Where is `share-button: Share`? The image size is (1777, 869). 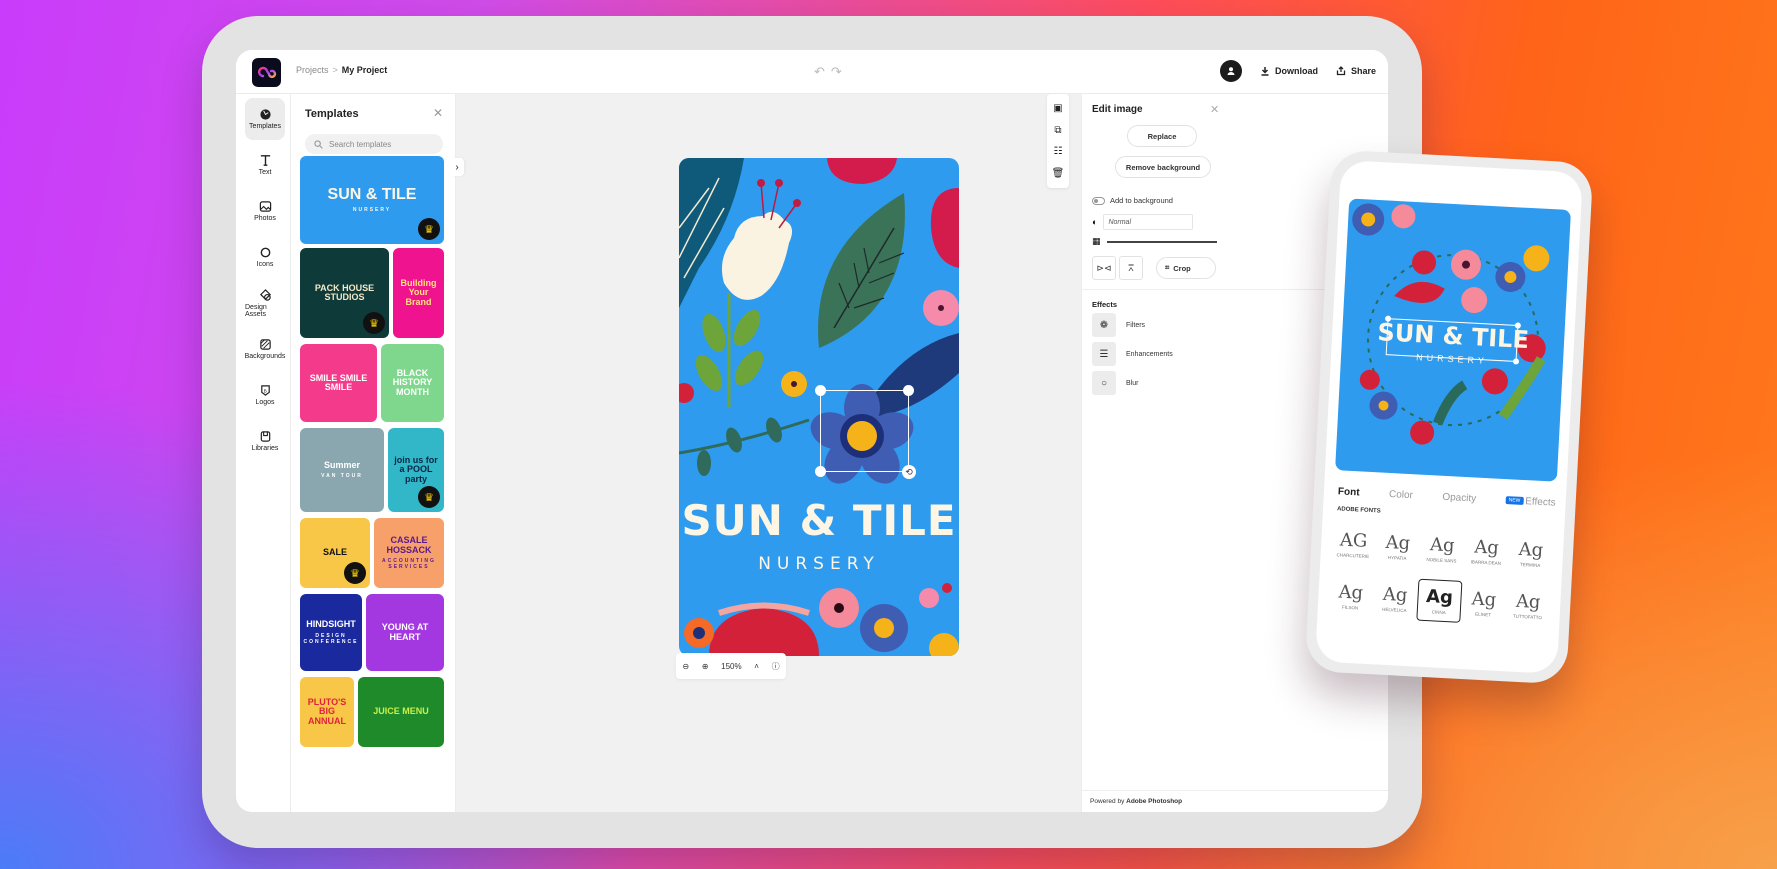 share-button: Share is located at coordinates (1356, 71).